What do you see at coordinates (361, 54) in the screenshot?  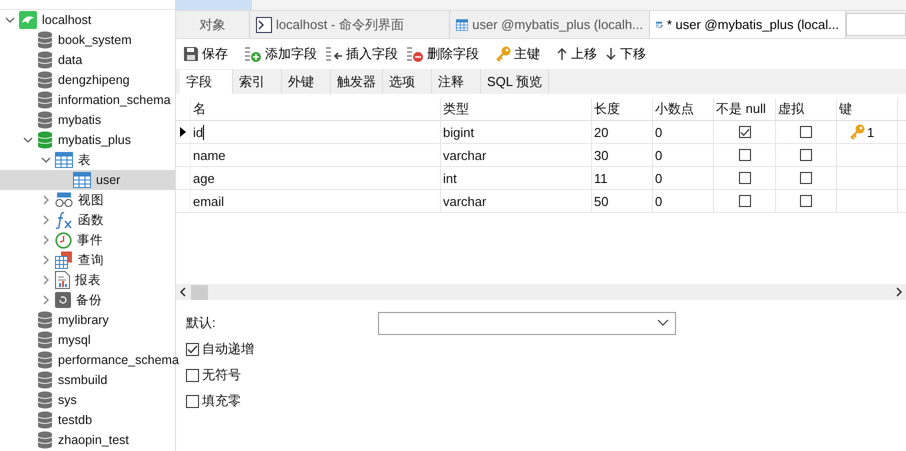 I see `toolbar-button: 插入字段` at bounding box center [361, 54].